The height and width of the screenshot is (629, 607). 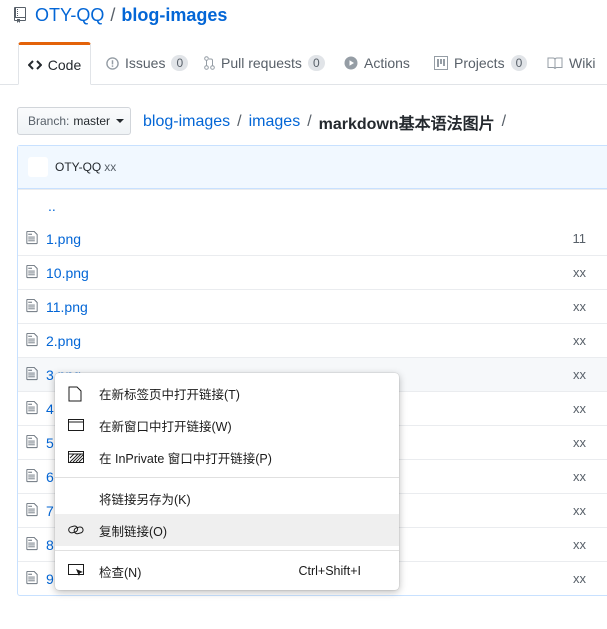 What do you see at coordinates (77, 571) in the screenshot?
I see `inspect-icon` at bounding box center [77, 571].